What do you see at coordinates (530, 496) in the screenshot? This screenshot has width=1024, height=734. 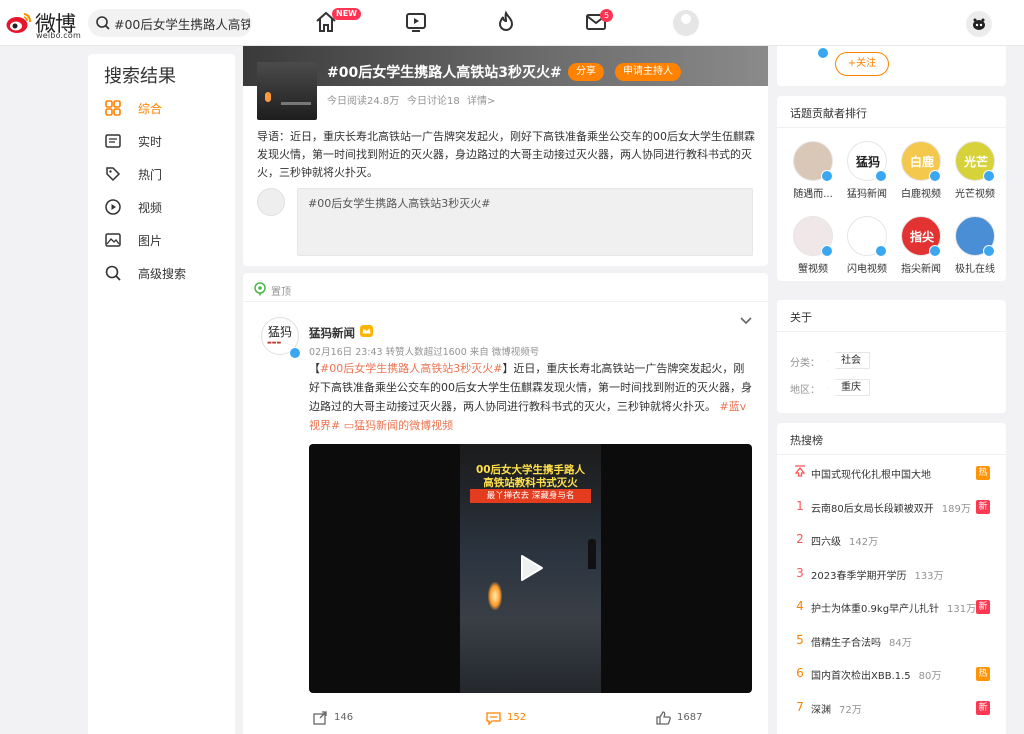 I see `video-caption-3: 最丫掸衣去 深藏身与名` at bounding box center [530, 496].